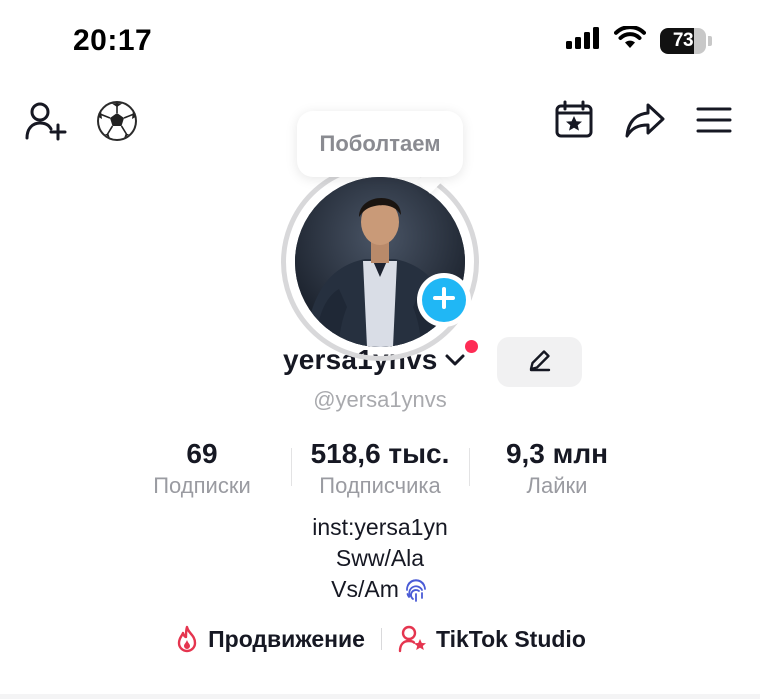  I want to click on top-nav-right, so click(643, 122).